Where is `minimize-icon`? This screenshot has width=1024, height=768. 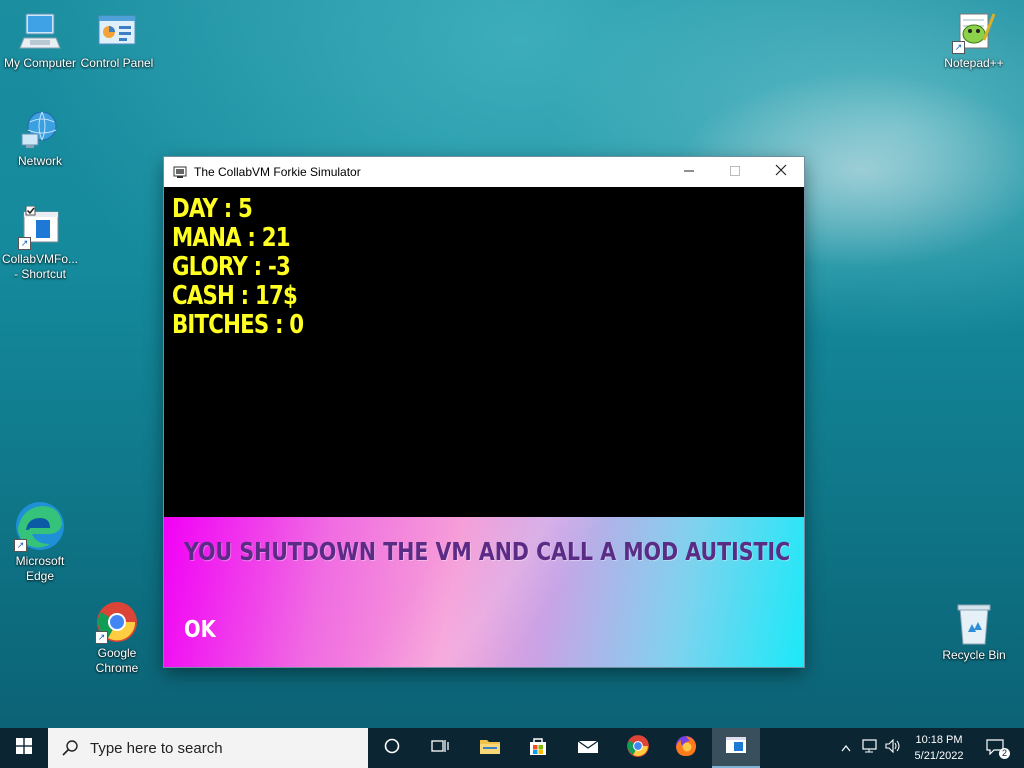 minimize-icon is located at coordinates (689, 172).